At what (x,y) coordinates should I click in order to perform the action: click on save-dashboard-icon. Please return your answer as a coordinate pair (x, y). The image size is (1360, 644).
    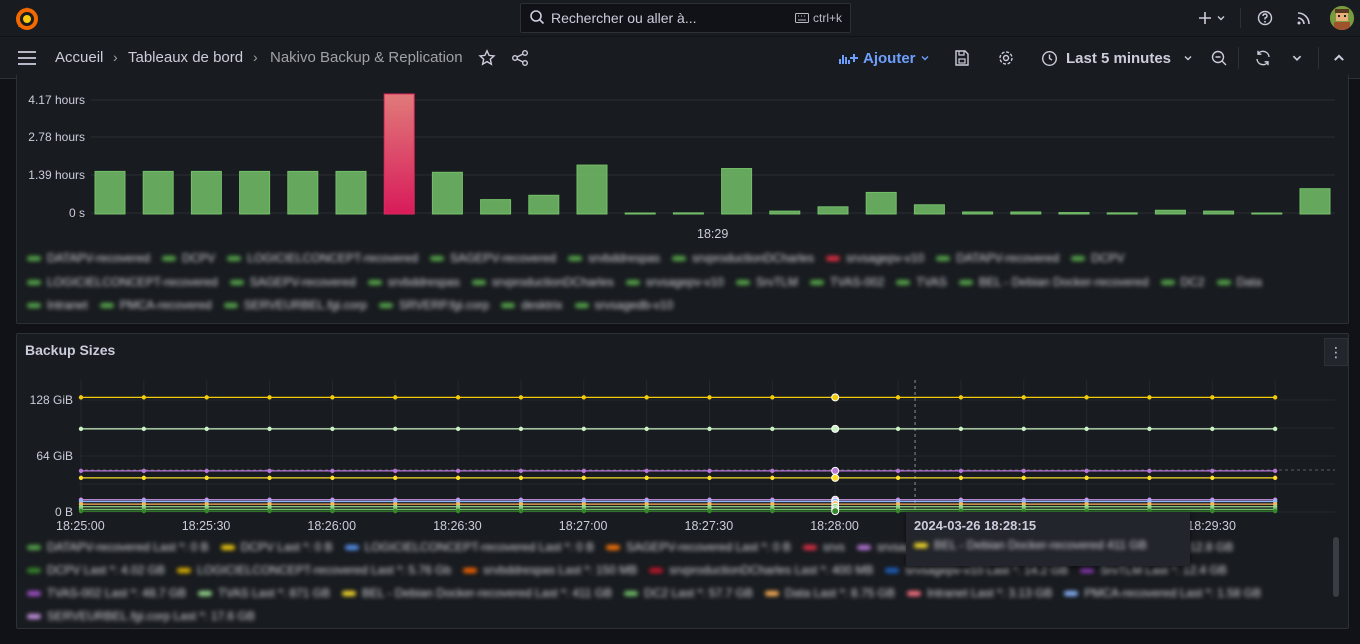
    Looking at the image, I should click on (962, 58).